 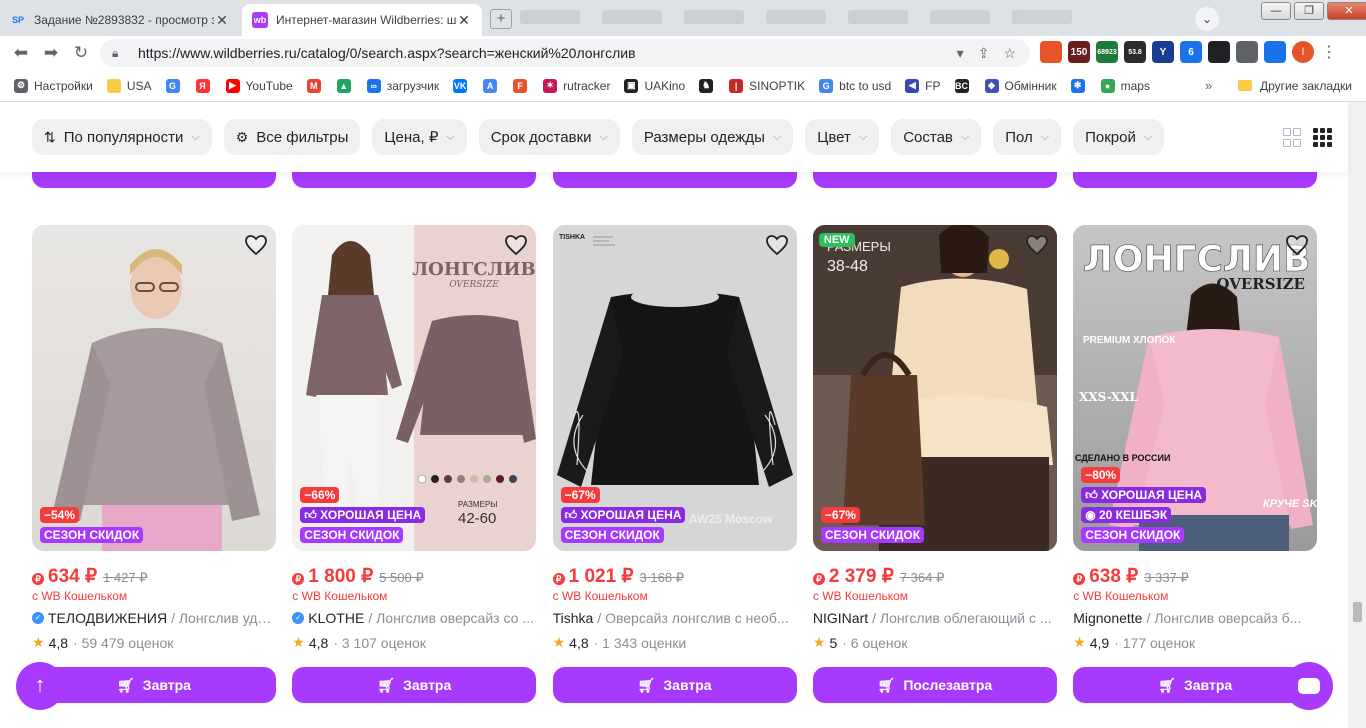 I want to click on new-tab-button: +, so click(x=501, y=19).